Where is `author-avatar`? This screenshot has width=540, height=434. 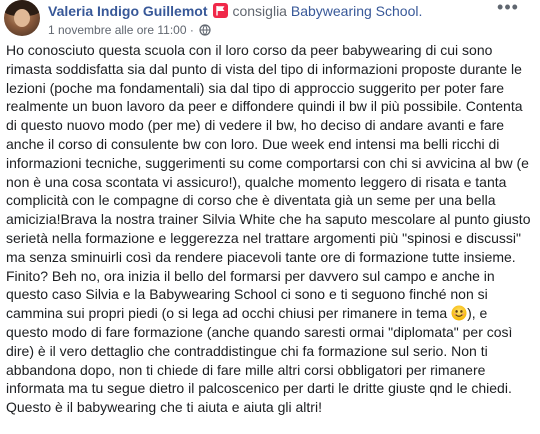 author-avatar is located at coordinates (22, 18).